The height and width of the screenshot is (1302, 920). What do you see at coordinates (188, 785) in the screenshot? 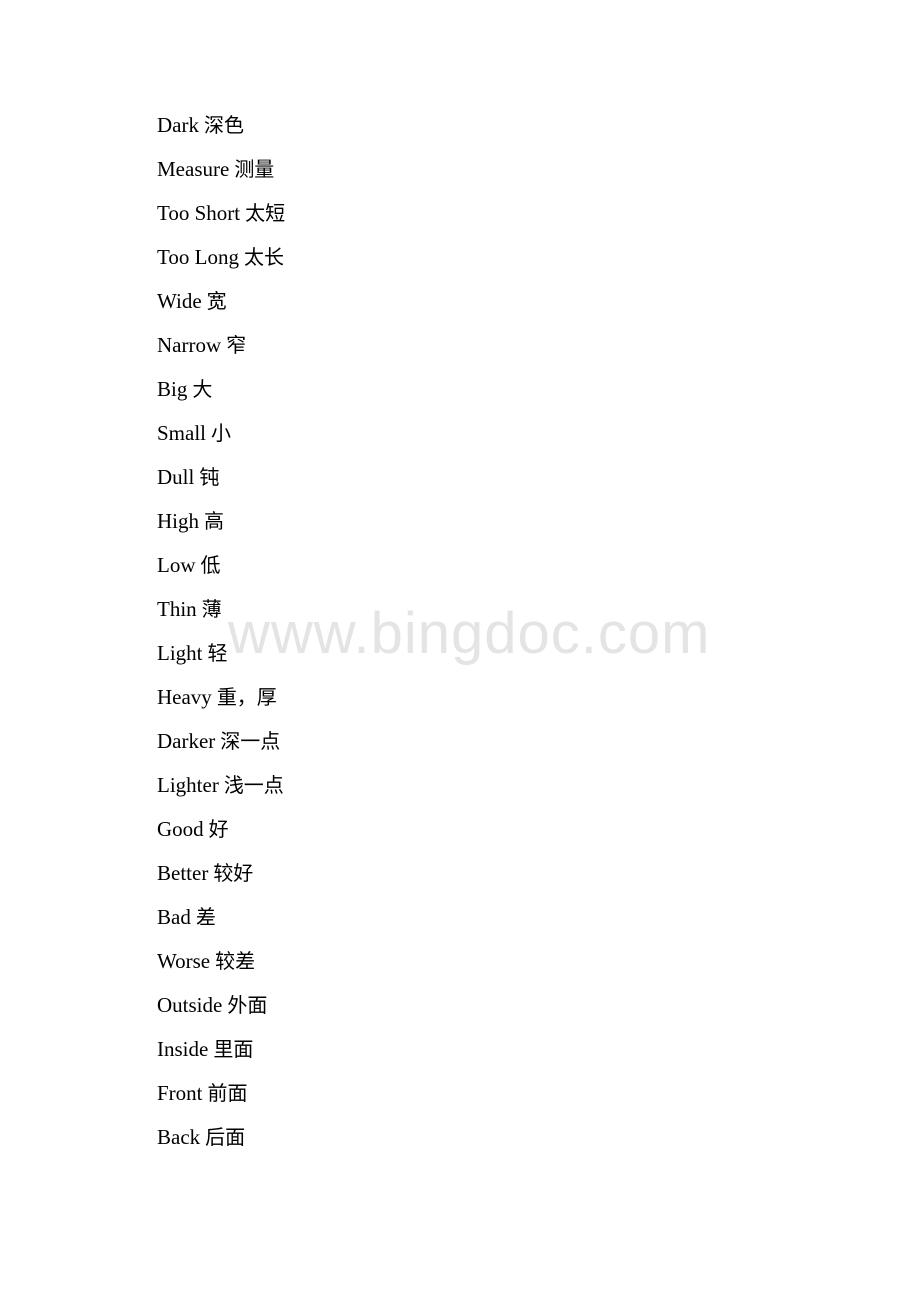
I see `english-term: Lighter` at bounding box center [188, 785].